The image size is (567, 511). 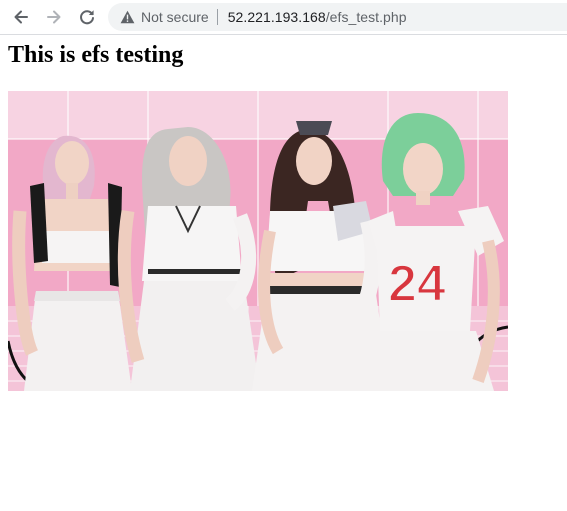 I want to click on address-bar: Not secure 52.221.193.168/efs_test.php, so click(x=337, y=17).